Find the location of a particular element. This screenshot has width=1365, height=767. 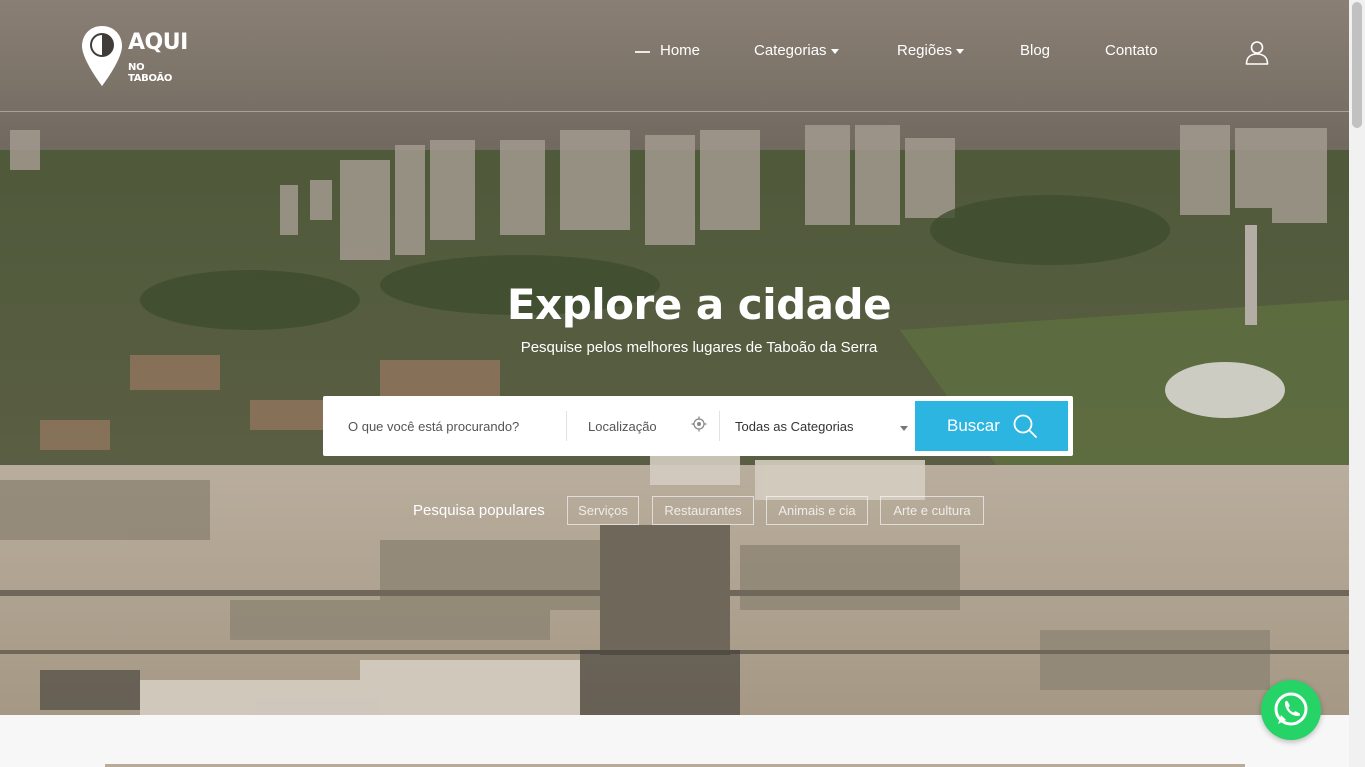

location-input is located at coordinates (633, 426).